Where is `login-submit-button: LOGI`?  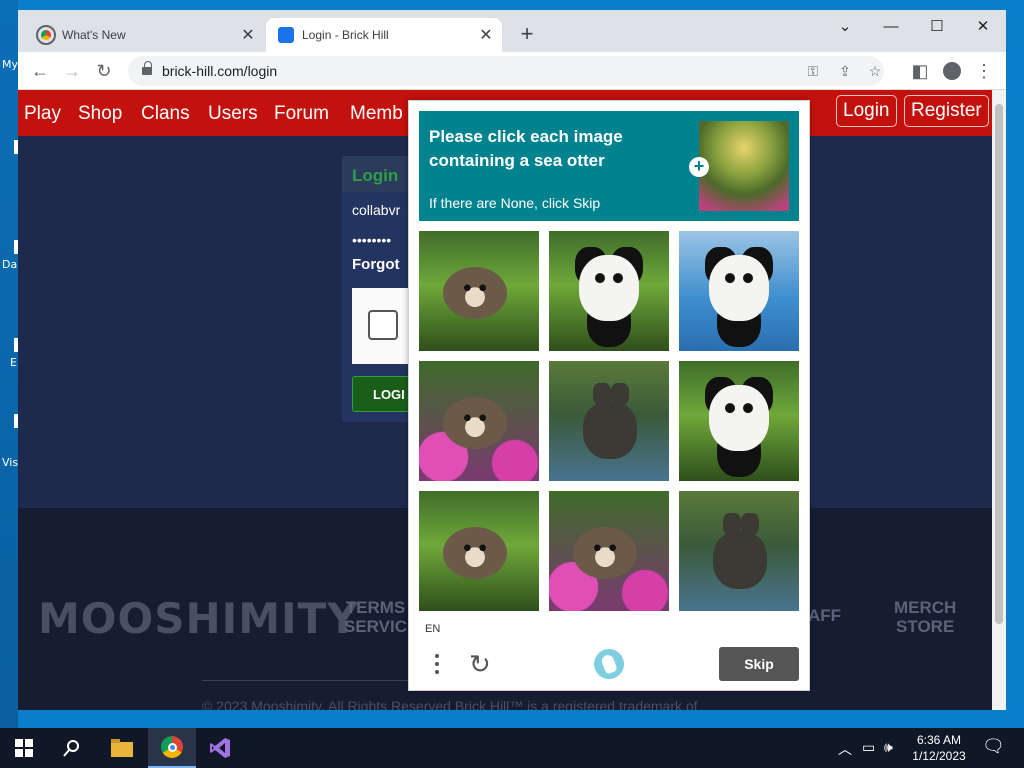
login-submit-button: LOGI is located at coordinates (382, 394).